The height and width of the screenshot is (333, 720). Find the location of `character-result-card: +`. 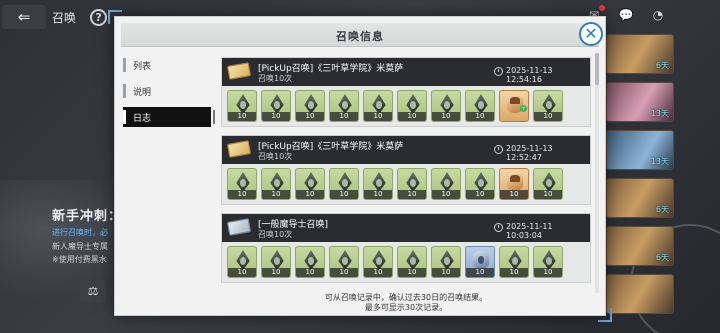

character-result-card: + is located at coordinates (514, 106).